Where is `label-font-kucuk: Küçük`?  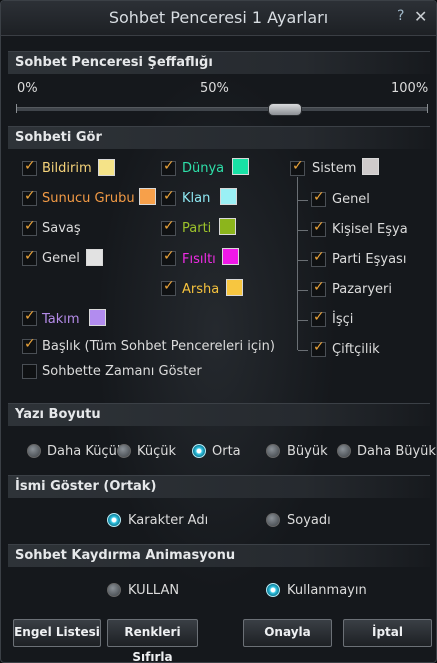 label-font-kucuk: Küçük is located at coordinates (157, 451).